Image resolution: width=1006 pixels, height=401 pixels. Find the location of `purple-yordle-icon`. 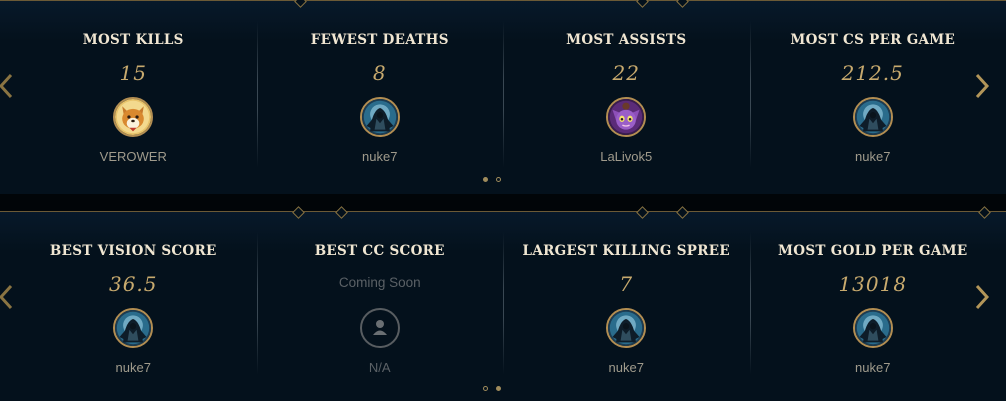

purple-yordle-icon is located at coordinates (626, 117).